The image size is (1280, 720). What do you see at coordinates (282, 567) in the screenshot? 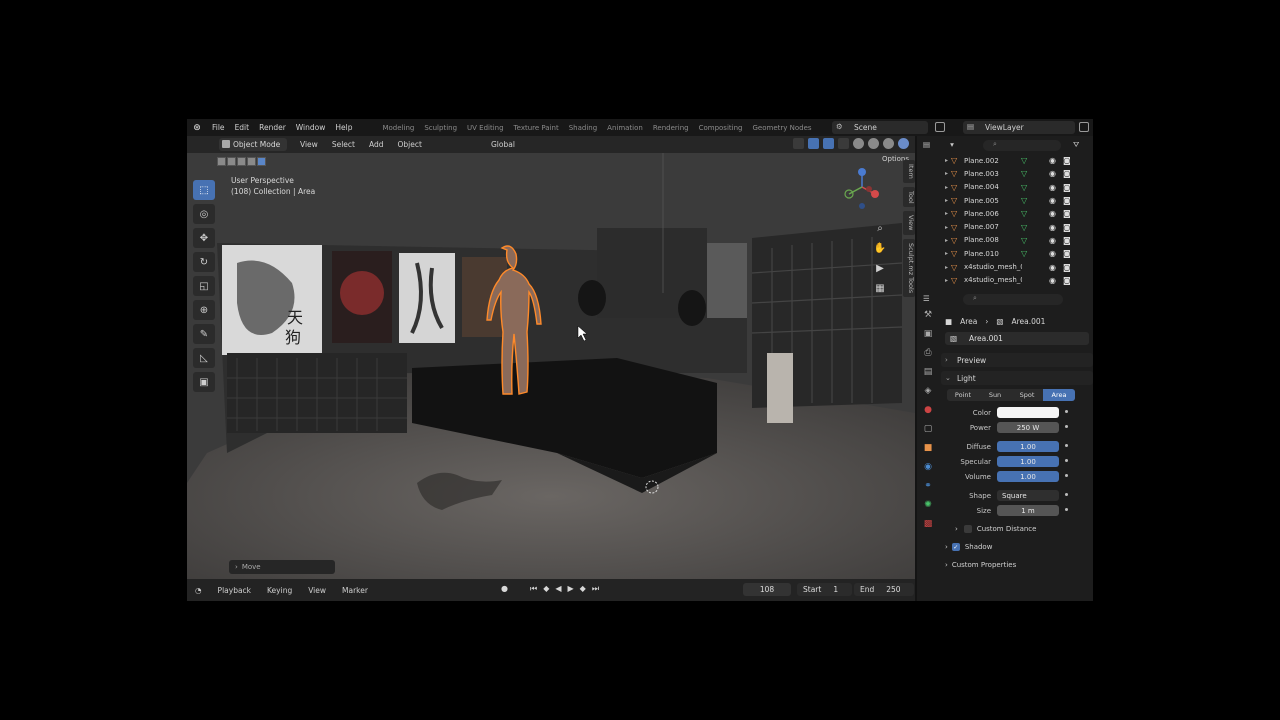
I see `last-operation-panel: › Move` at bounding box center [282, 567].